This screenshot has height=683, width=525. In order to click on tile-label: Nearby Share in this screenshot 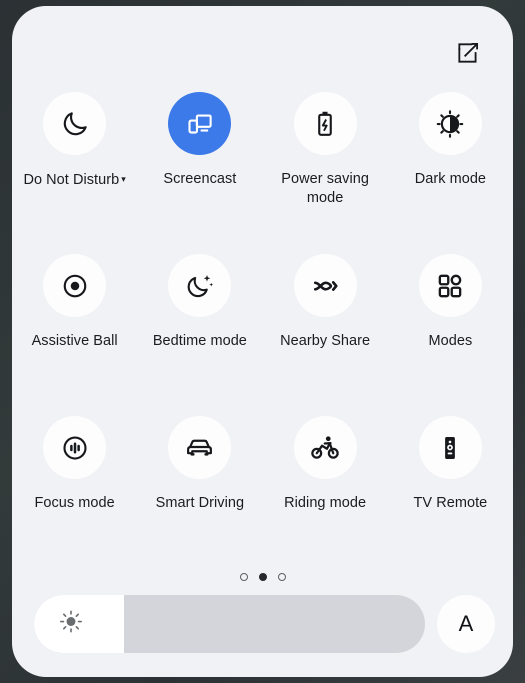, I will do `click(325, 341)`.